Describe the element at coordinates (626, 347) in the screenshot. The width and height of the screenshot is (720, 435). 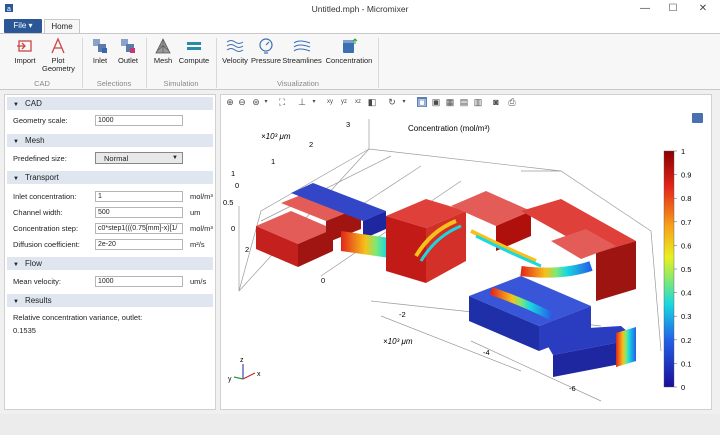
I see `outlet-face` at that location.